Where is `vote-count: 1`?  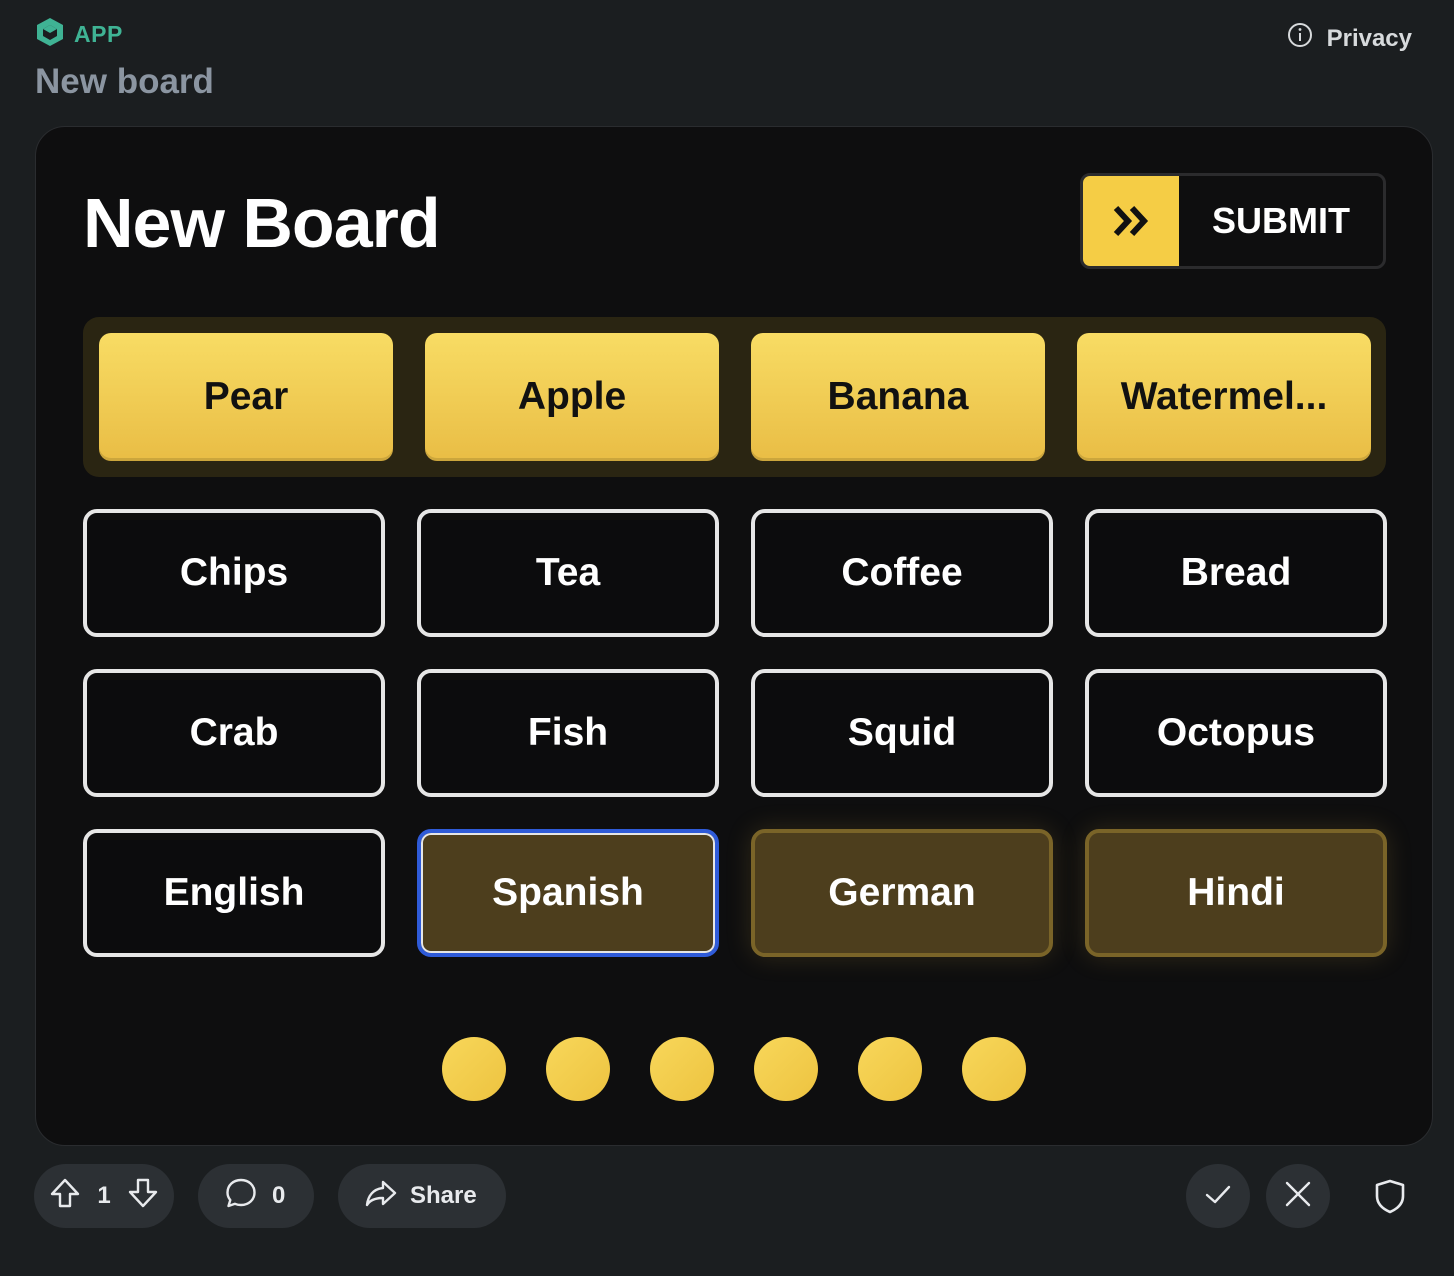 vote-count: 1 is located at coordinates (104, 1195).